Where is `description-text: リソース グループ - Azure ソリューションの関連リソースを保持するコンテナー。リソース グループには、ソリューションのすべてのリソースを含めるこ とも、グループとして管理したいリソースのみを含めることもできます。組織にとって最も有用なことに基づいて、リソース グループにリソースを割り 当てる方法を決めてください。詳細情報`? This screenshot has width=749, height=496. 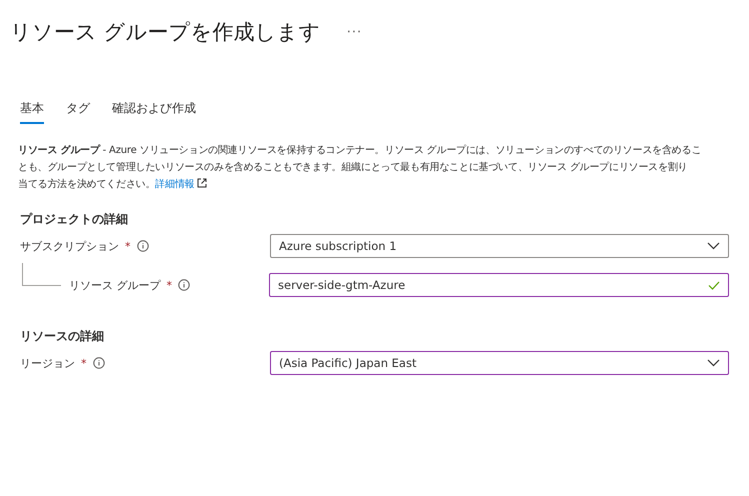
description-text: リソース グループ - Azure ソリューションの関連リソースを保持するコンテナー。リソース グループには、ソリューションのすべてのリソースを含めるこ とも、グループとして管理したいリソースのみを含めることもできます。組織にとって最も有用なことに基づいて、リソース グループにリソースを割り 当てる方法を決めてください。詳細情報 is located at coordinates (360, 167).